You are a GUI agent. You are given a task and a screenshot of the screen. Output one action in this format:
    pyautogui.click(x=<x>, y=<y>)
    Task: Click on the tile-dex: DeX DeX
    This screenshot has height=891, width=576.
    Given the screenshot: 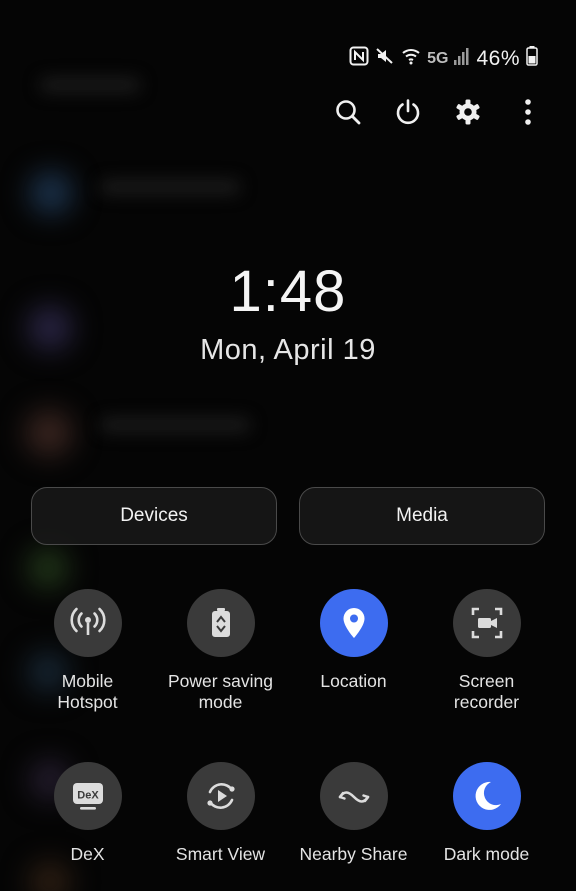 What is the action you would take?
    pyautogui.click(x=87, y=813)
    